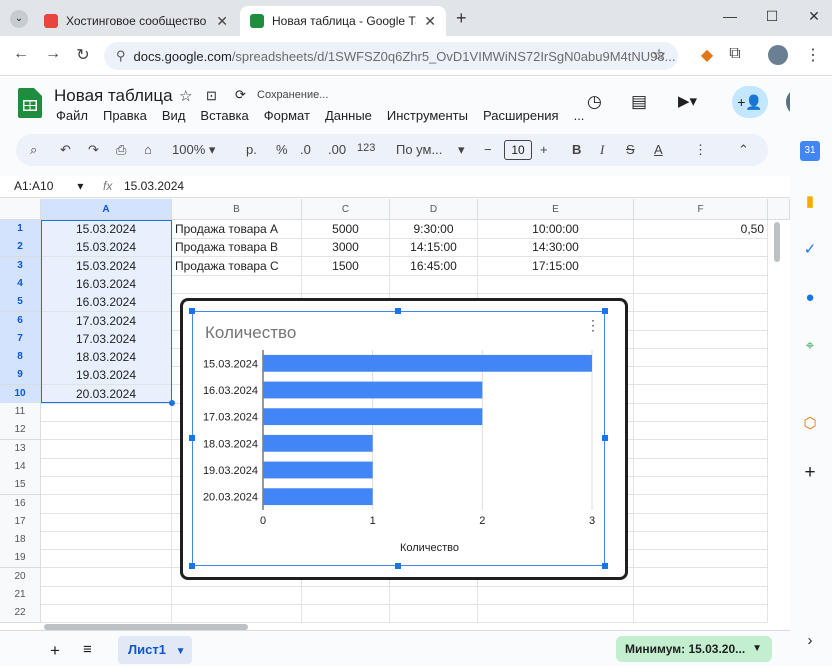  Describe the element at coordinates (346, 266) in the screenshot. I see `cell-c3: 1500` at that location.